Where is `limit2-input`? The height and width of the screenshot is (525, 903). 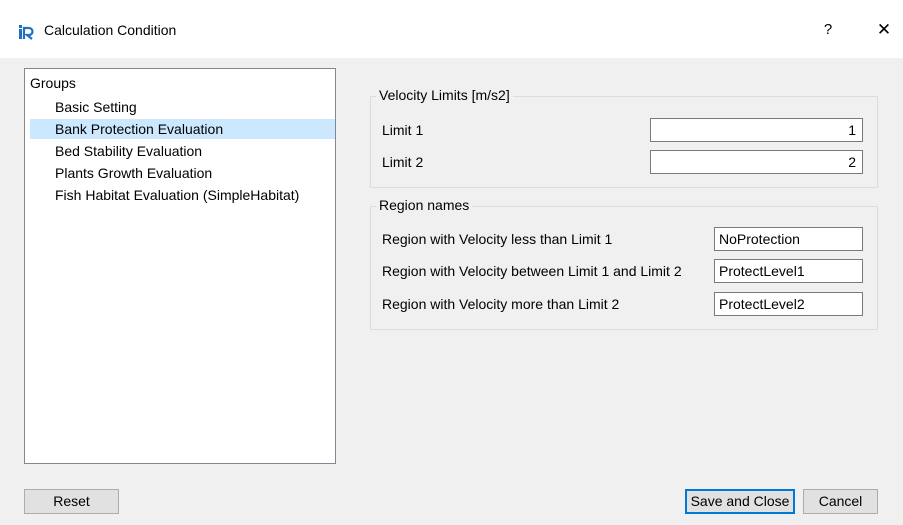 limit2-input is located at coordinates (756, 162).